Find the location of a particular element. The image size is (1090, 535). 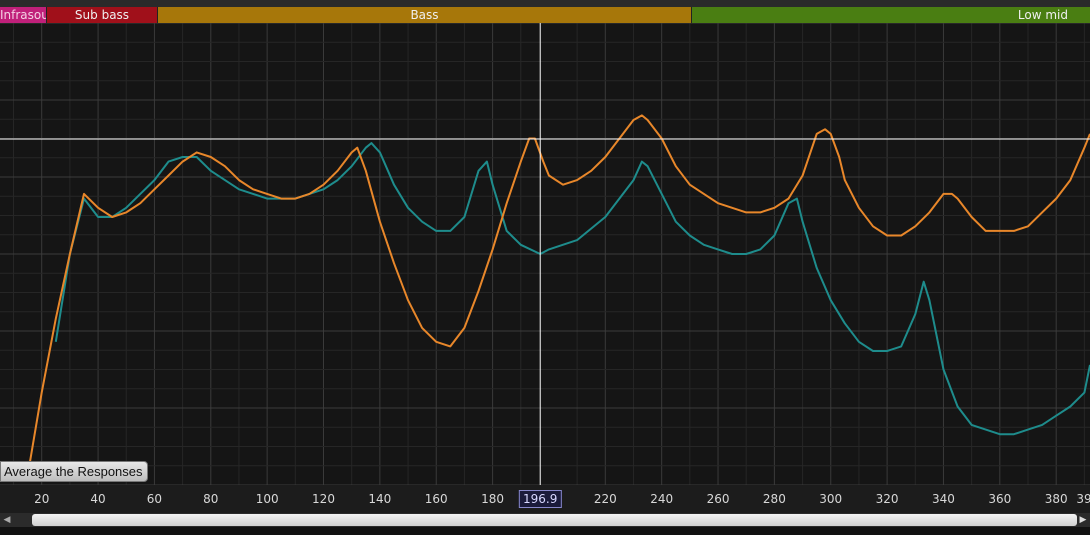

x-tick-label: 240 is located at coordinates (662, 499).